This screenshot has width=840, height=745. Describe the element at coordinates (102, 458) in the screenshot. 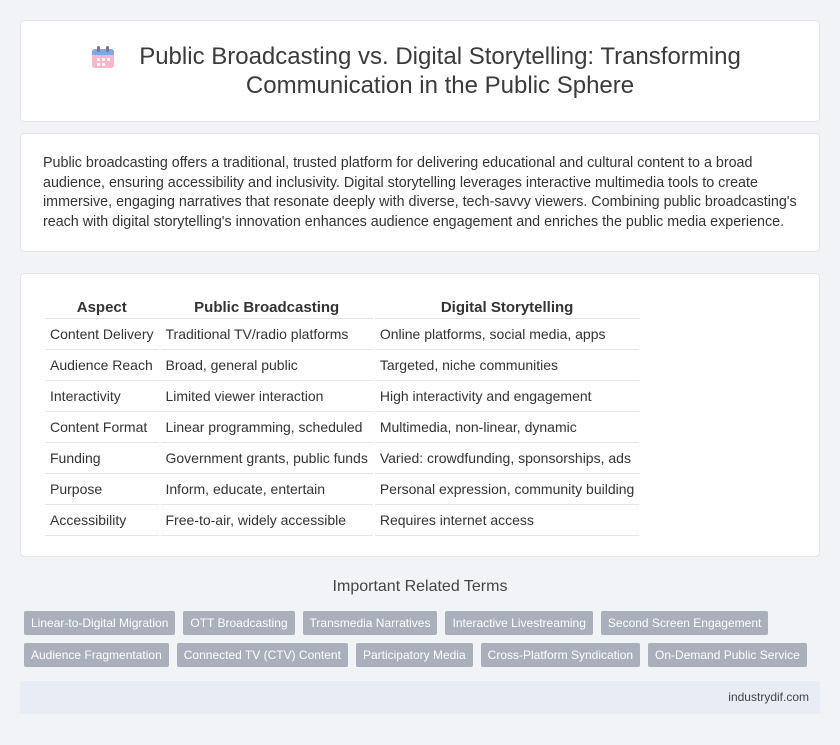

I see `cell-aspect: Funding` at that location.